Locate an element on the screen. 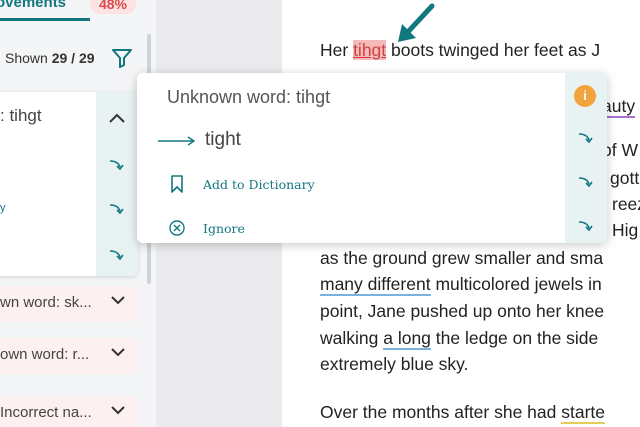 The image size is (640, 427). doc-line-fragment: of W is located at coordinates (620, 150).